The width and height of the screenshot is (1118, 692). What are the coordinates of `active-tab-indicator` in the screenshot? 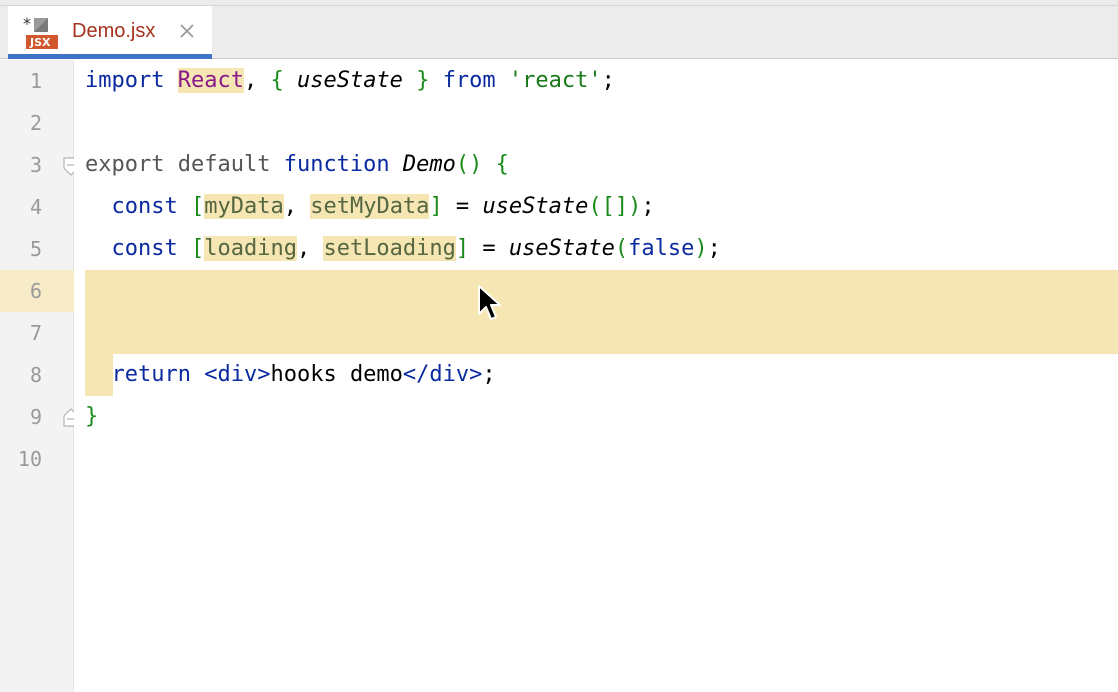 It's located at (110, 56).